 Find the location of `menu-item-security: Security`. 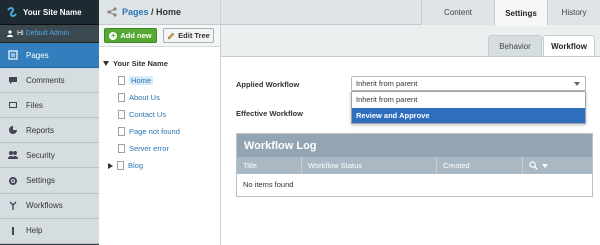

menu-item-security: Security is located at coordinates (49, 156).